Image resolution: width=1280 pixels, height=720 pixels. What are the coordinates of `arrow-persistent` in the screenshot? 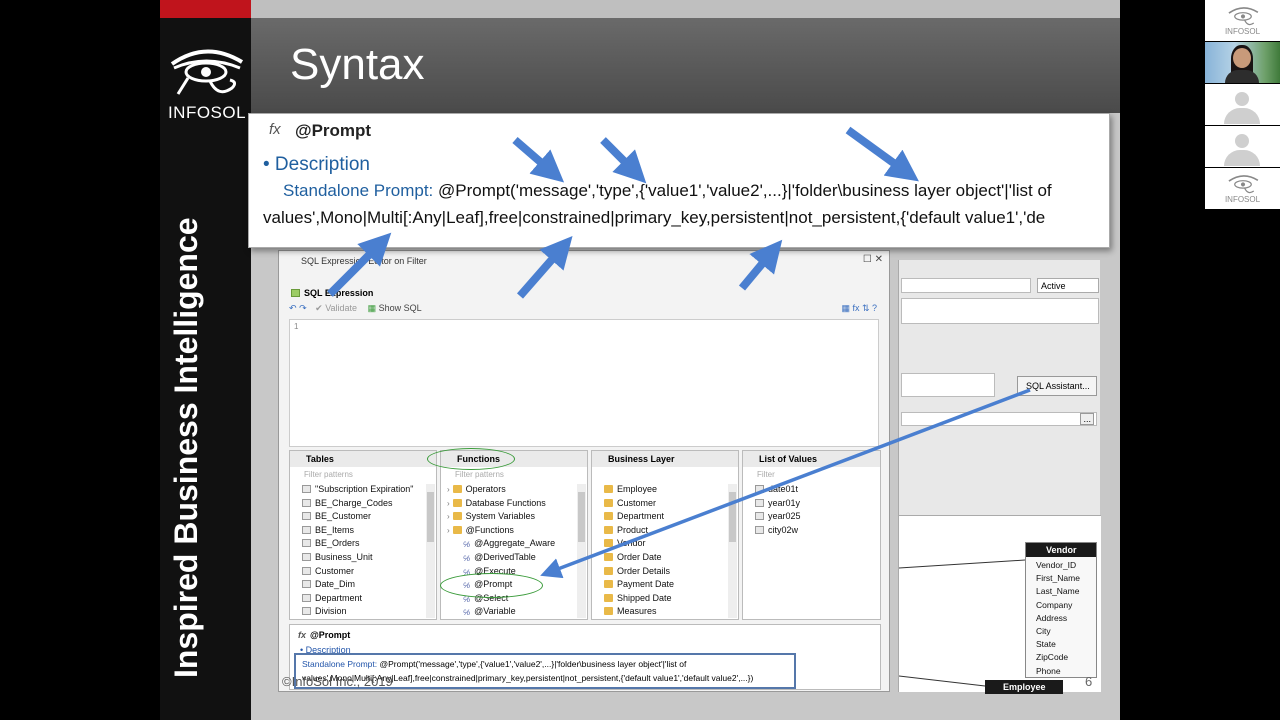 It's located at (760, 265).